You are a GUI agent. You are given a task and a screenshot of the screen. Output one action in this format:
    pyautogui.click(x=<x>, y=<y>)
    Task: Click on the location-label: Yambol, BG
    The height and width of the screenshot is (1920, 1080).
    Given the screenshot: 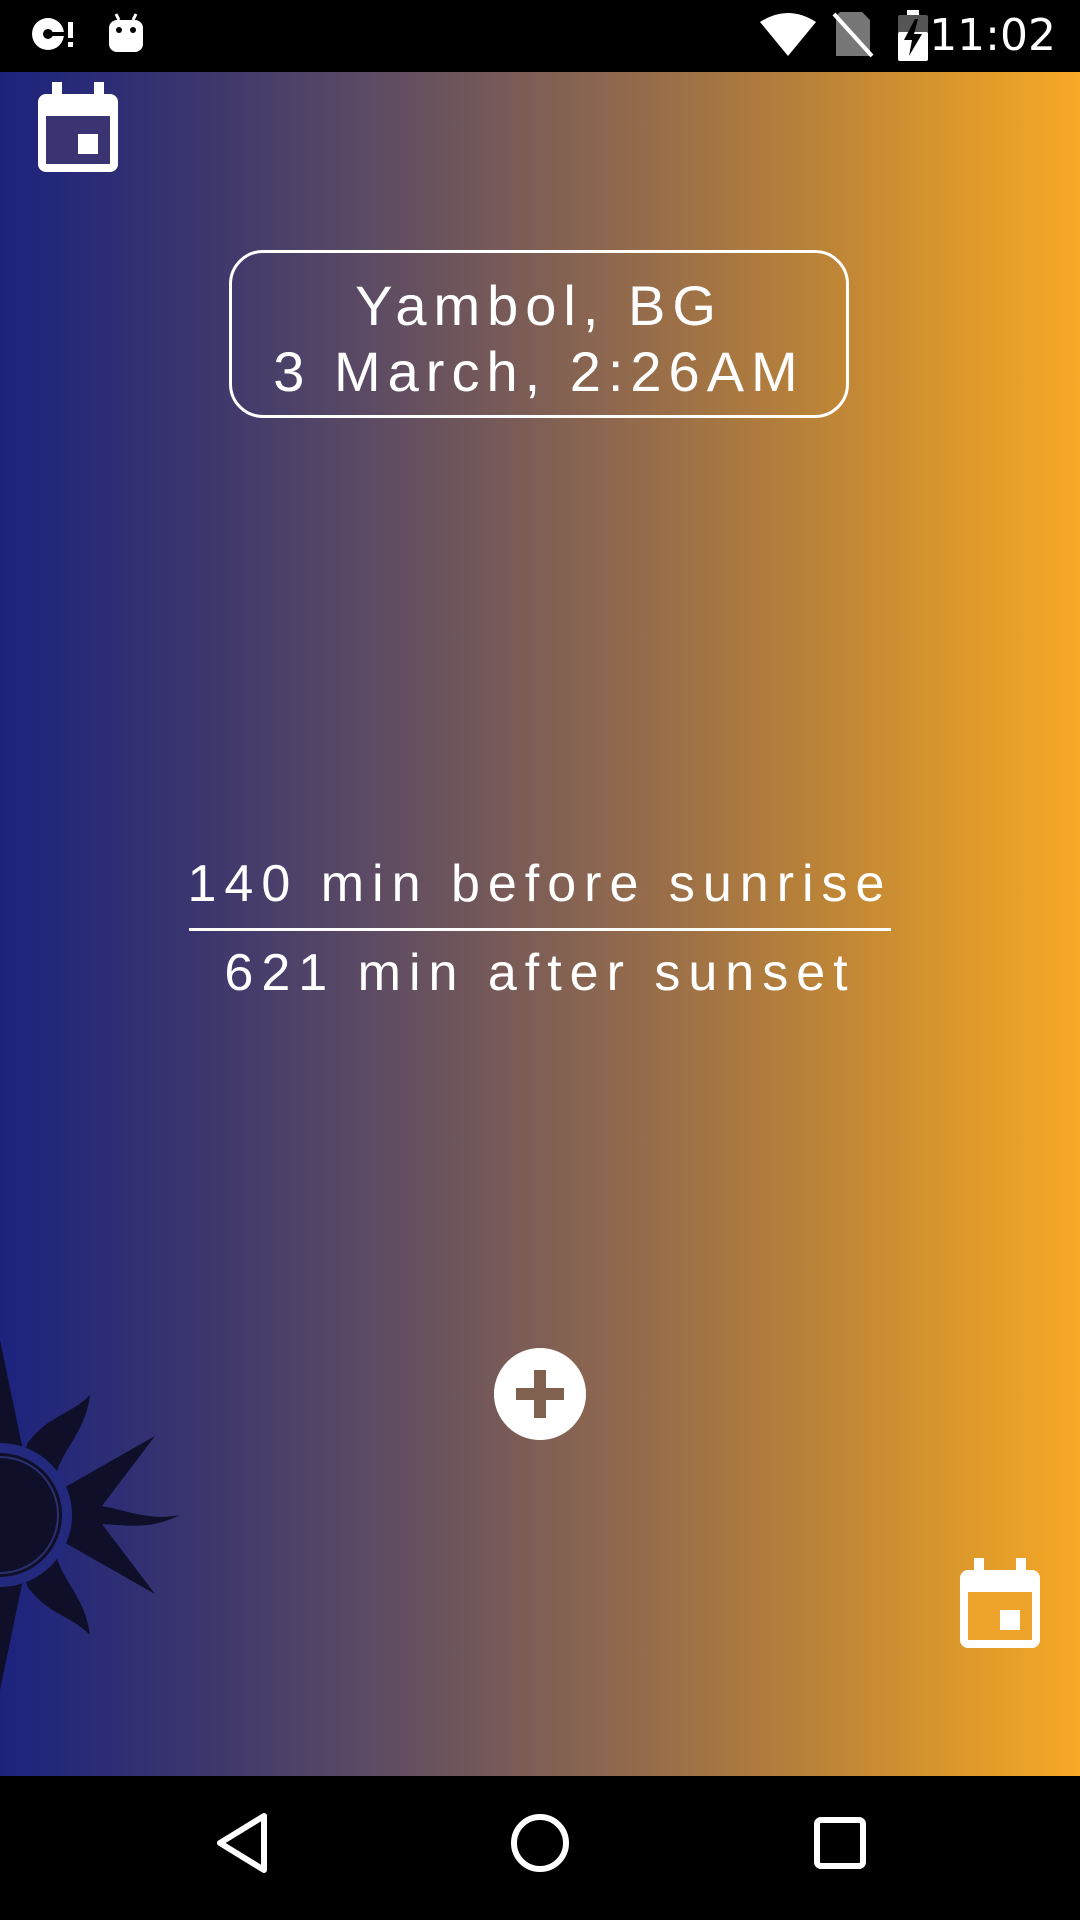 What is the action you would take?
    pyautogui.click(x=539, y=305)
    